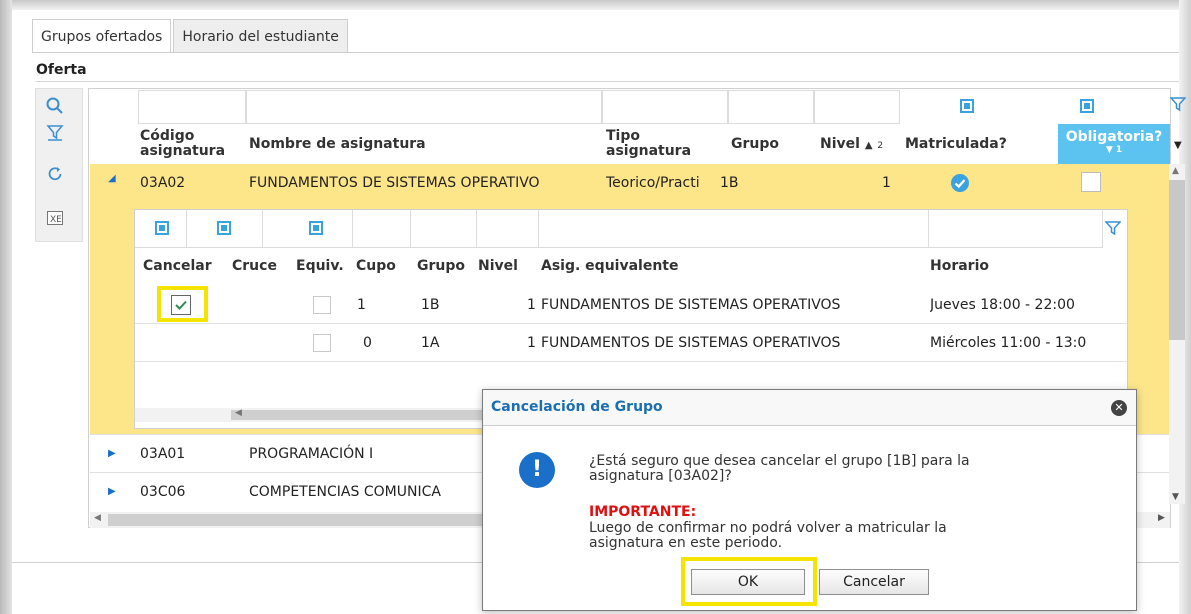 The width and height of the screenshot is (1191, 614). What do you see at coordinates (967, 106) in the screenshot?
I see `filter-matriculada-checkbox` at bounding box center [967, 106].